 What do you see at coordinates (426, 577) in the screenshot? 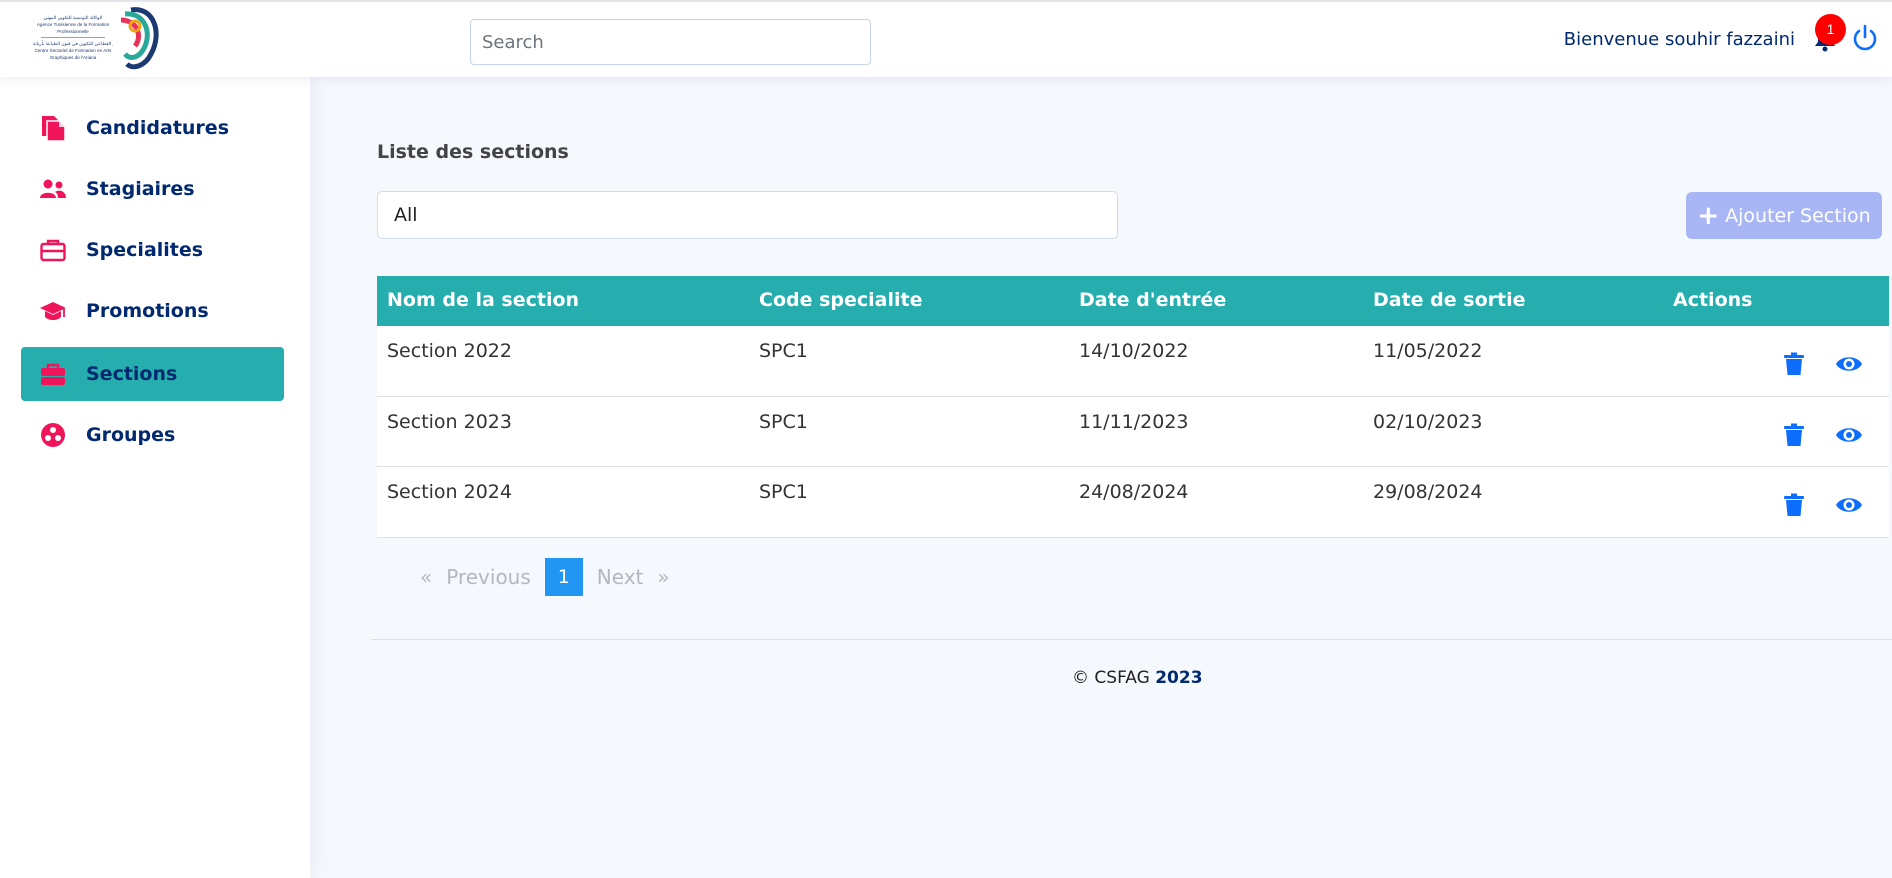
I see `first-page-link: «` at bounding box center [426, 577].